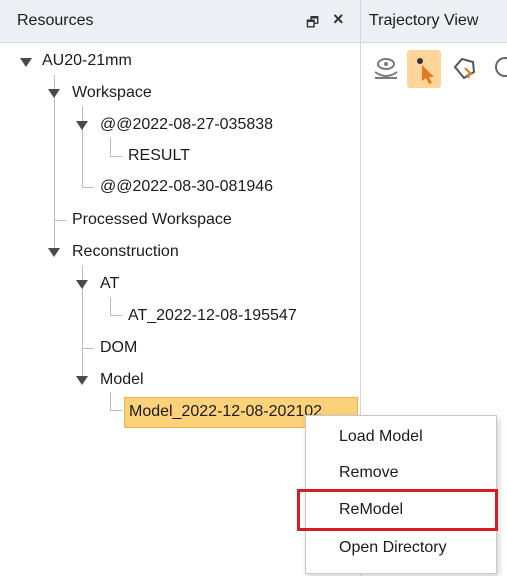 This screenshot has width=507, height=576. I want to click on tree-item-au20-21mm: AU20-21mm, so click(87, 61).